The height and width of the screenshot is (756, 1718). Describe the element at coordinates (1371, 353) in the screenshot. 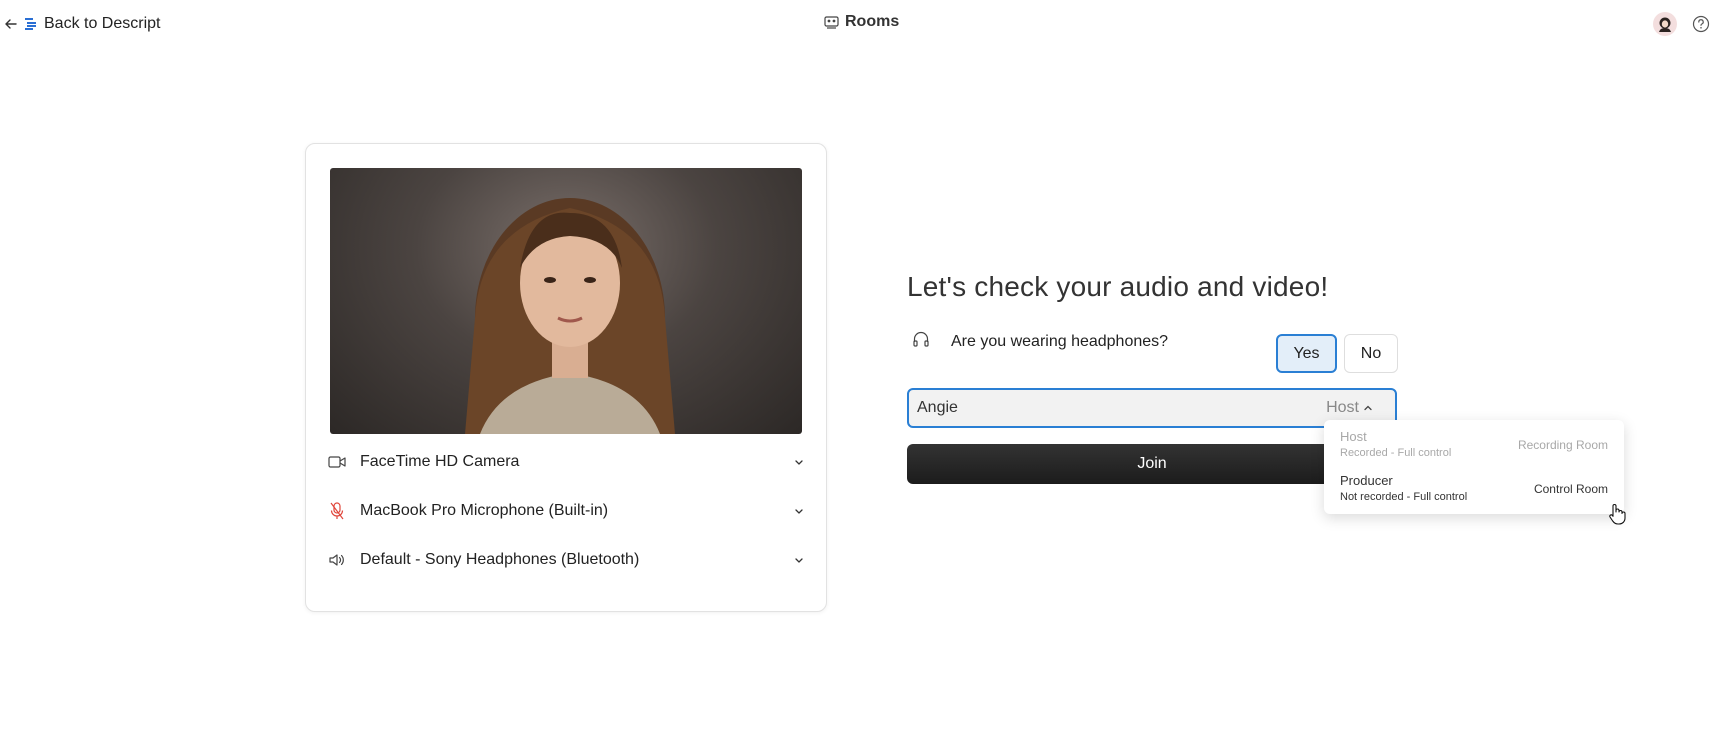

I see `headphones-no-button: No` at that location.